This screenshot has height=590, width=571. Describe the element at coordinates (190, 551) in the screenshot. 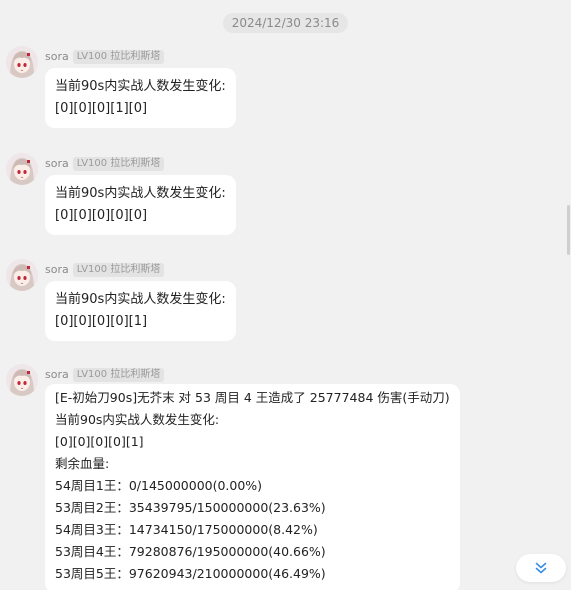

I see `message-line: 53周目4王：79280876/195000000(40.66%)` at that location.